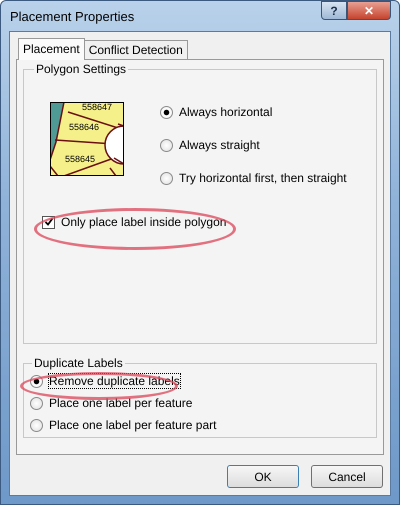 The width and height of the screenshot is (400, 505). I want to click on radio-option: Remove duplicate labels, so click(199, 381).